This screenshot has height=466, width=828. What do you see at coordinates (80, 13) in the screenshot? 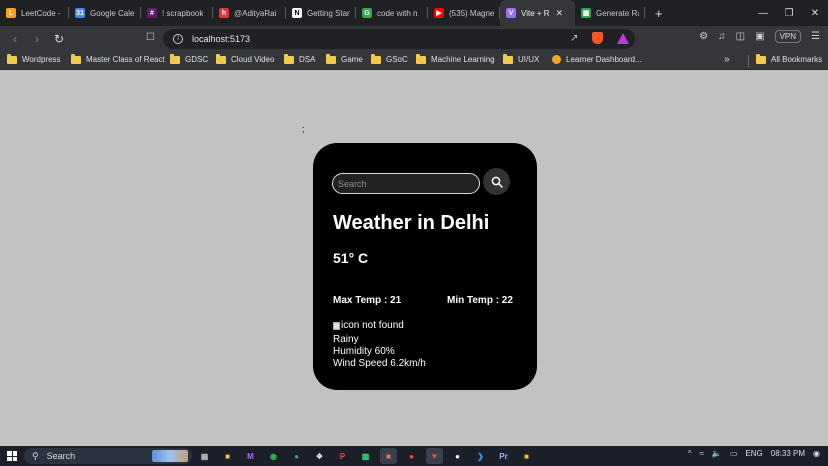
I see `google-calendar-icon: 31` at bounding box center [80, 13].